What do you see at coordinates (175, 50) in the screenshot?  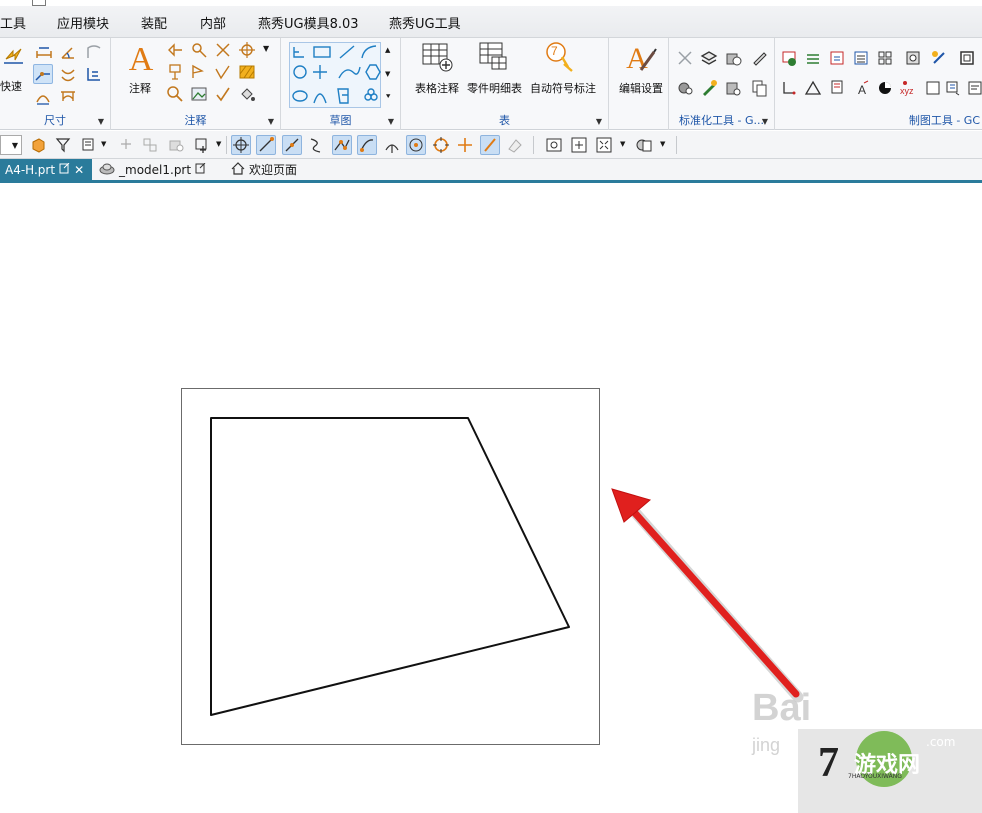 I see `feature-control-frame-icon` at bounding box center [175, 50].